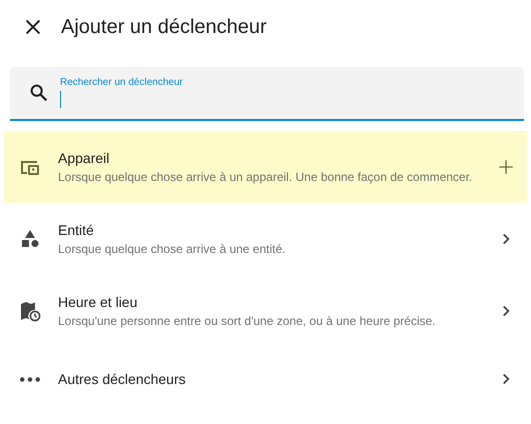  I want to click on more-icon, so click(30, 379).